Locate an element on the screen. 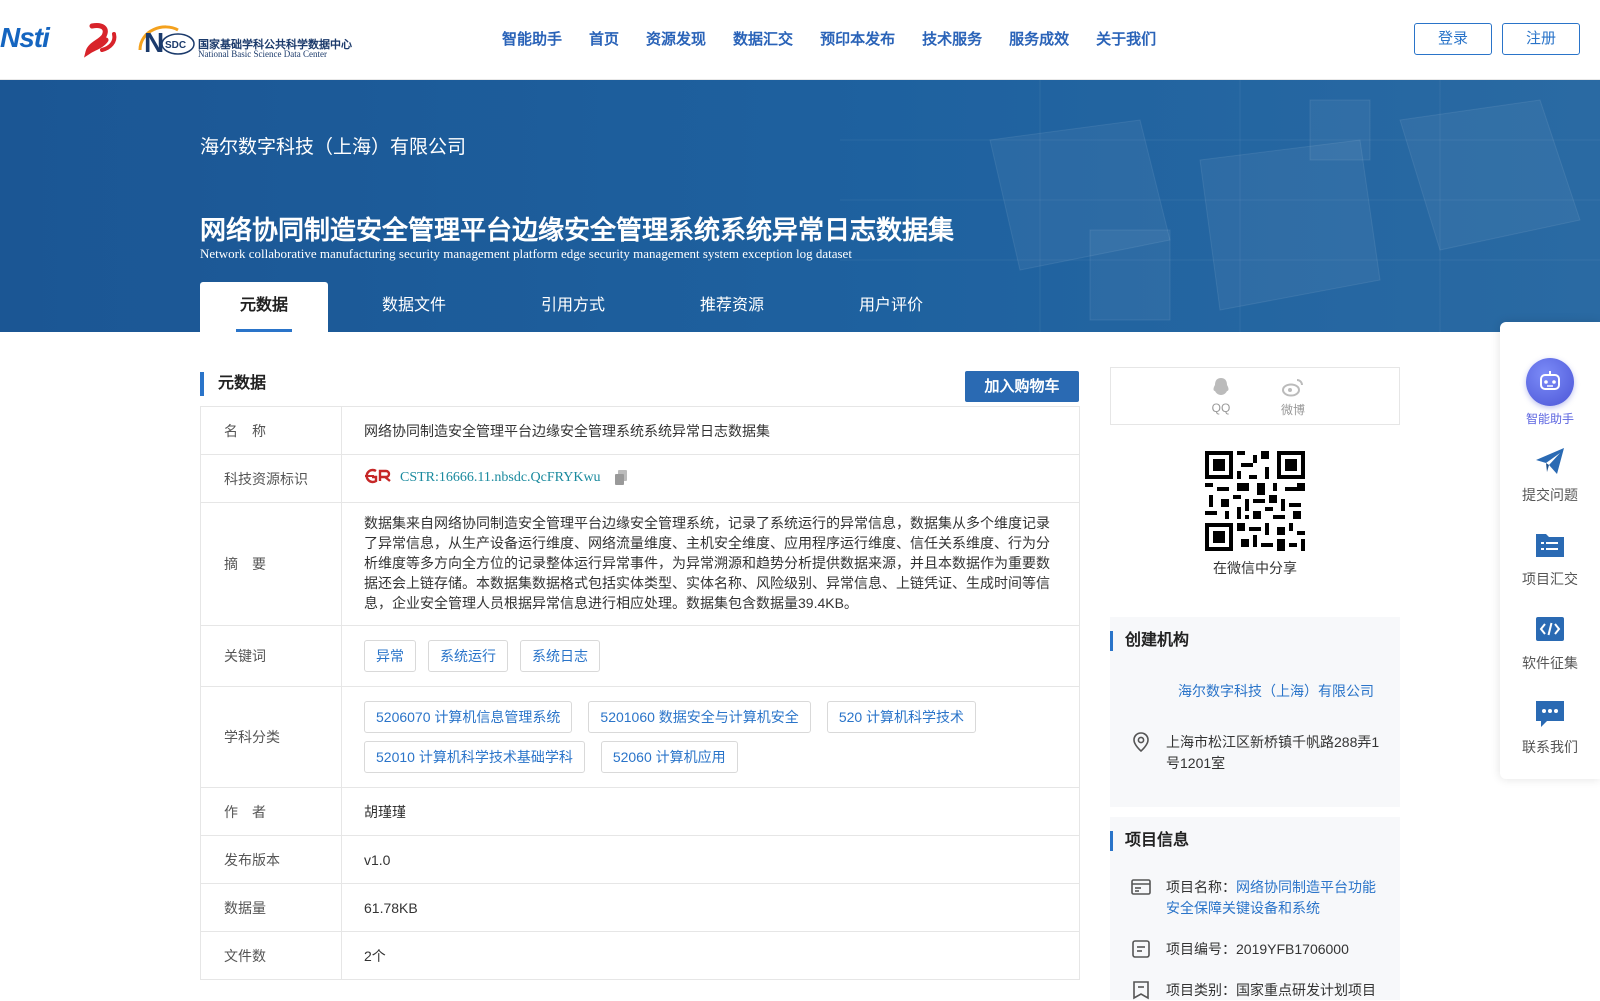  float-software-call: 软件征集 is located at coordinates (1550, 642).